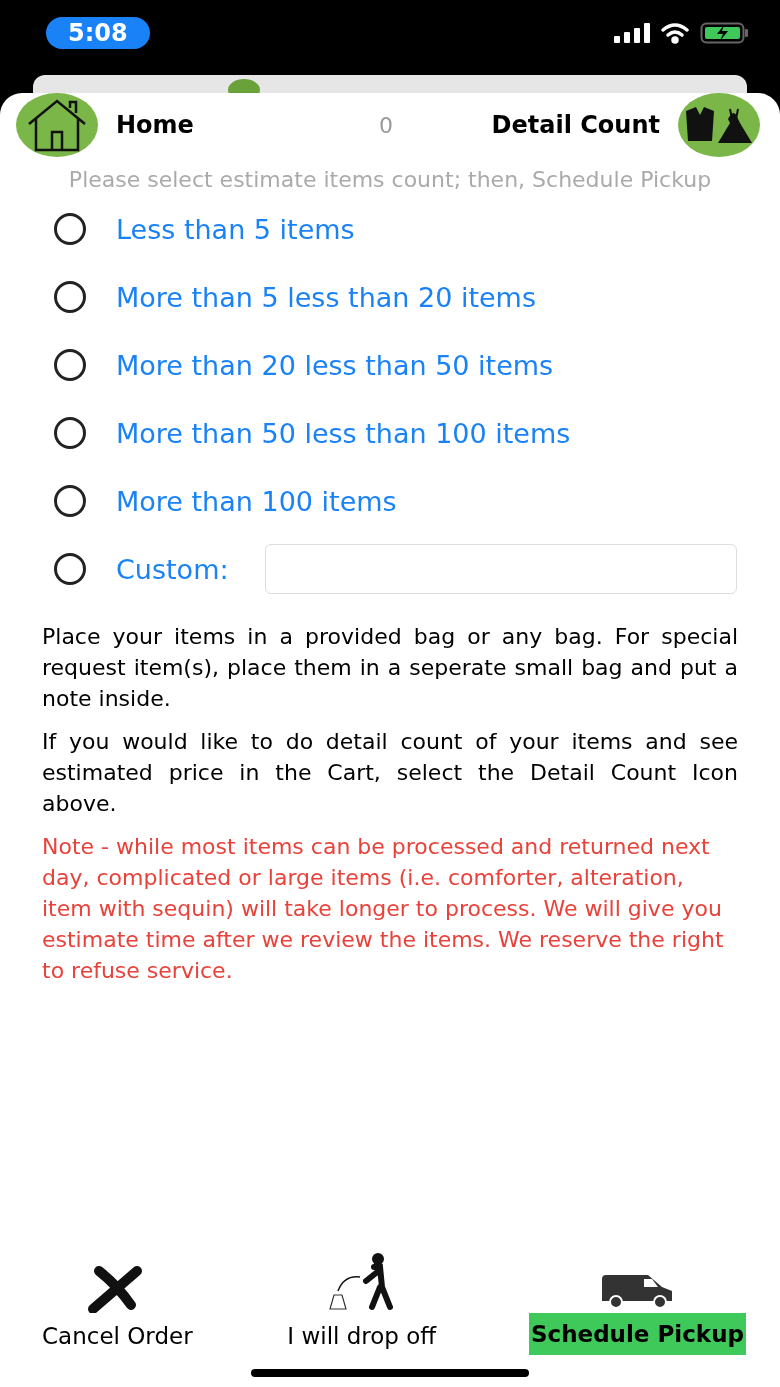  I want to click on option-label: Custom:, so click(172, 569).